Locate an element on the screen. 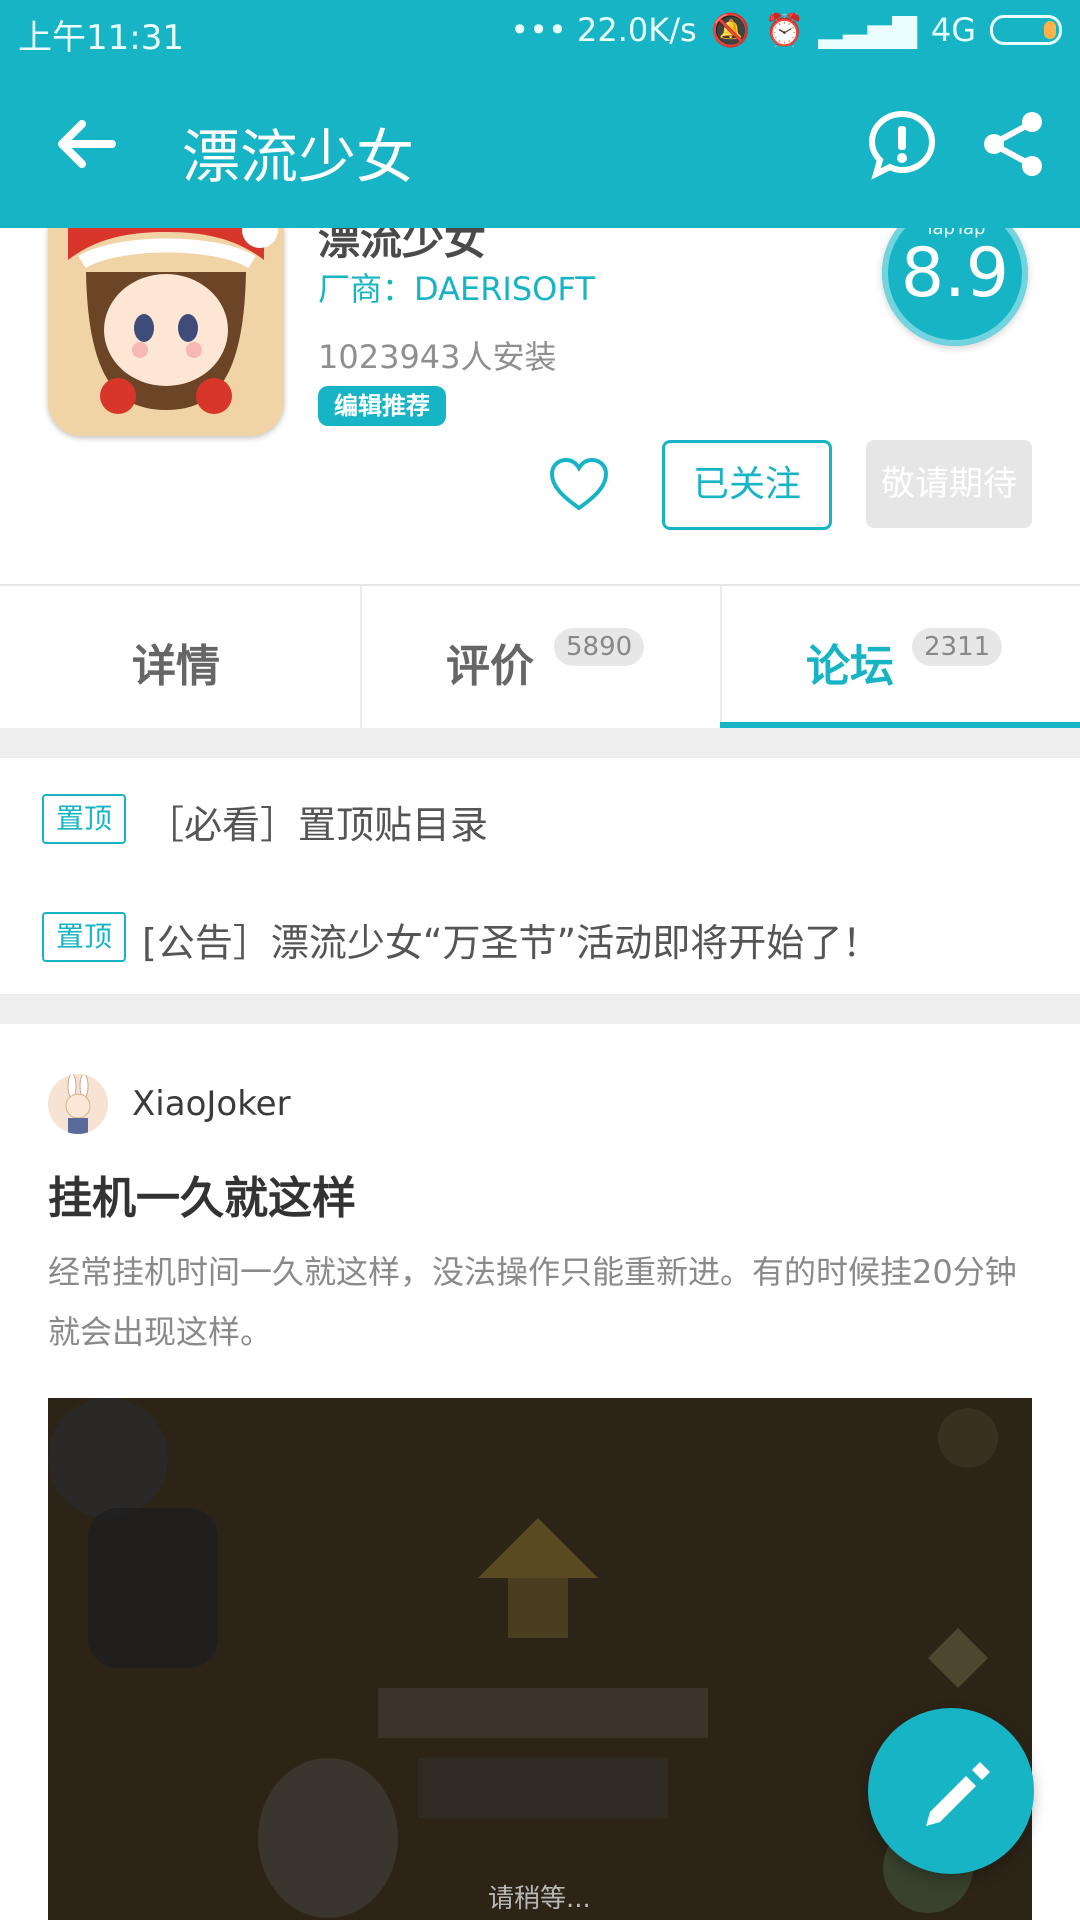 The image size is (1080, 1920). pinned-title: ［必看］置顶贴目录 is located at coordinates (317, 825).